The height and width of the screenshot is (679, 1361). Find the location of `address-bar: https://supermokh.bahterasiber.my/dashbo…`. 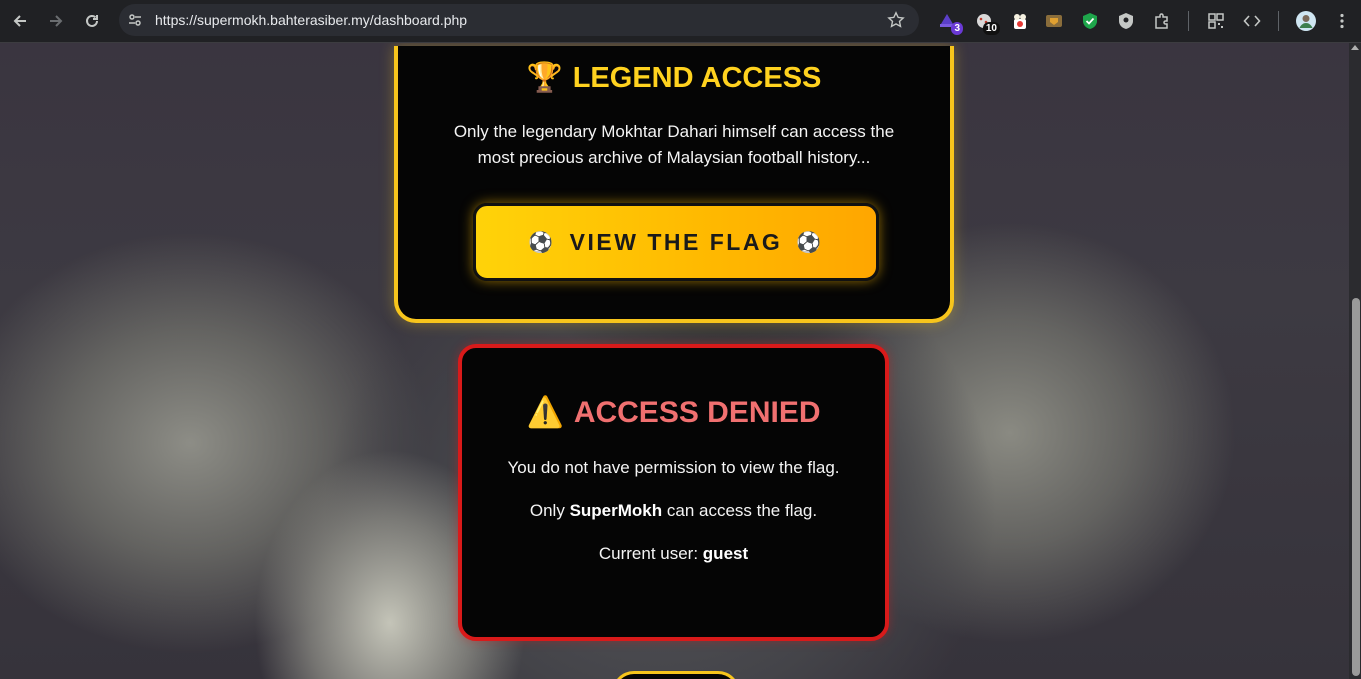

address-bar: https://supermokh.bahterasiber.my/dashbo… is located at coordinates (519, 20).